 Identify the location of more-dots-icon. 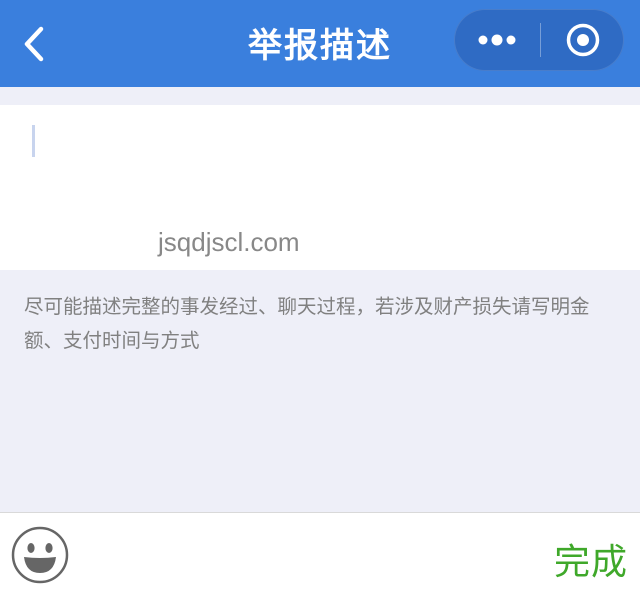
(497, 40).